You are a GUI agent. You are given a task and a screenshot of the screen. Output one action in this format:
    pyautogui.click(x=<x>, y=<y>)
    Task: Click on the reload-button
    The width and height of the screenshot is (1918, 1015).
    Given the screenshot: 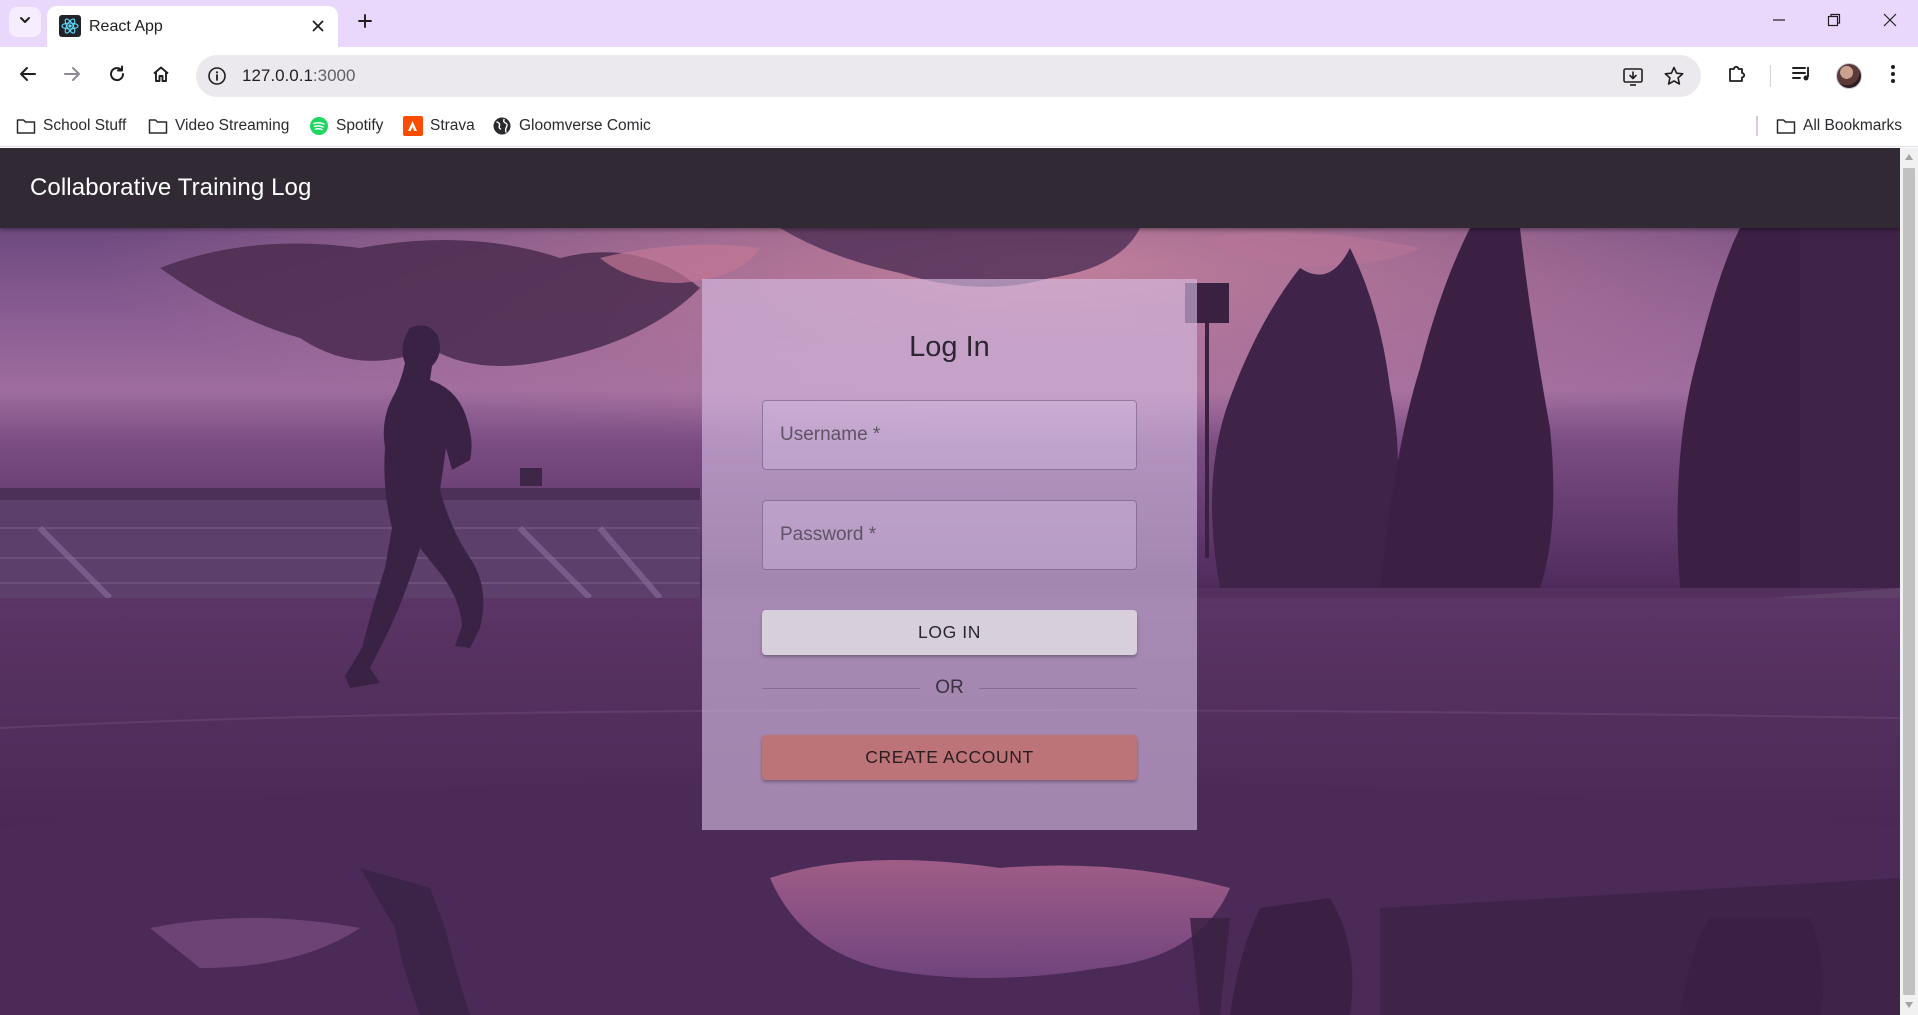 What is the action you would take?
    pyautogui.click(x=117, y=76)
    